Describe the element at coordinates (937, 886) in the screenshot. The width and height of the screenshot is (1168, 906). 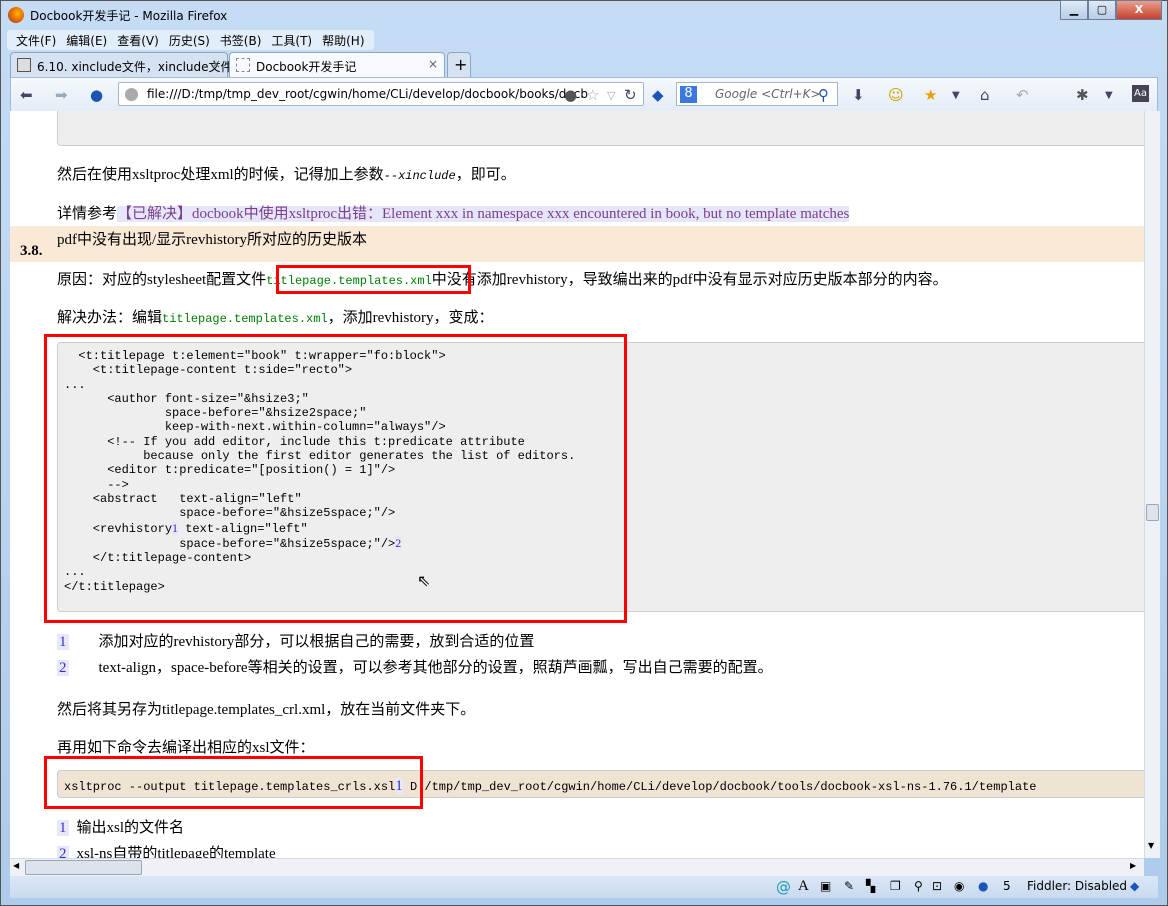
I see `screenshot-icon: ⊡` at that location.